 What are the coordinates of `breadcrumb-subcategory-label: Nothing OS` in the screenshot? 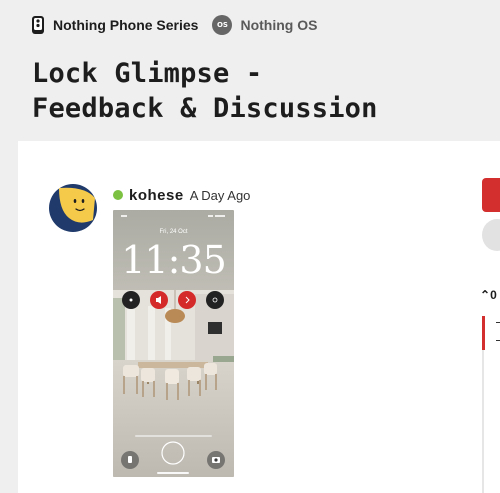 It's located at (279, 25).